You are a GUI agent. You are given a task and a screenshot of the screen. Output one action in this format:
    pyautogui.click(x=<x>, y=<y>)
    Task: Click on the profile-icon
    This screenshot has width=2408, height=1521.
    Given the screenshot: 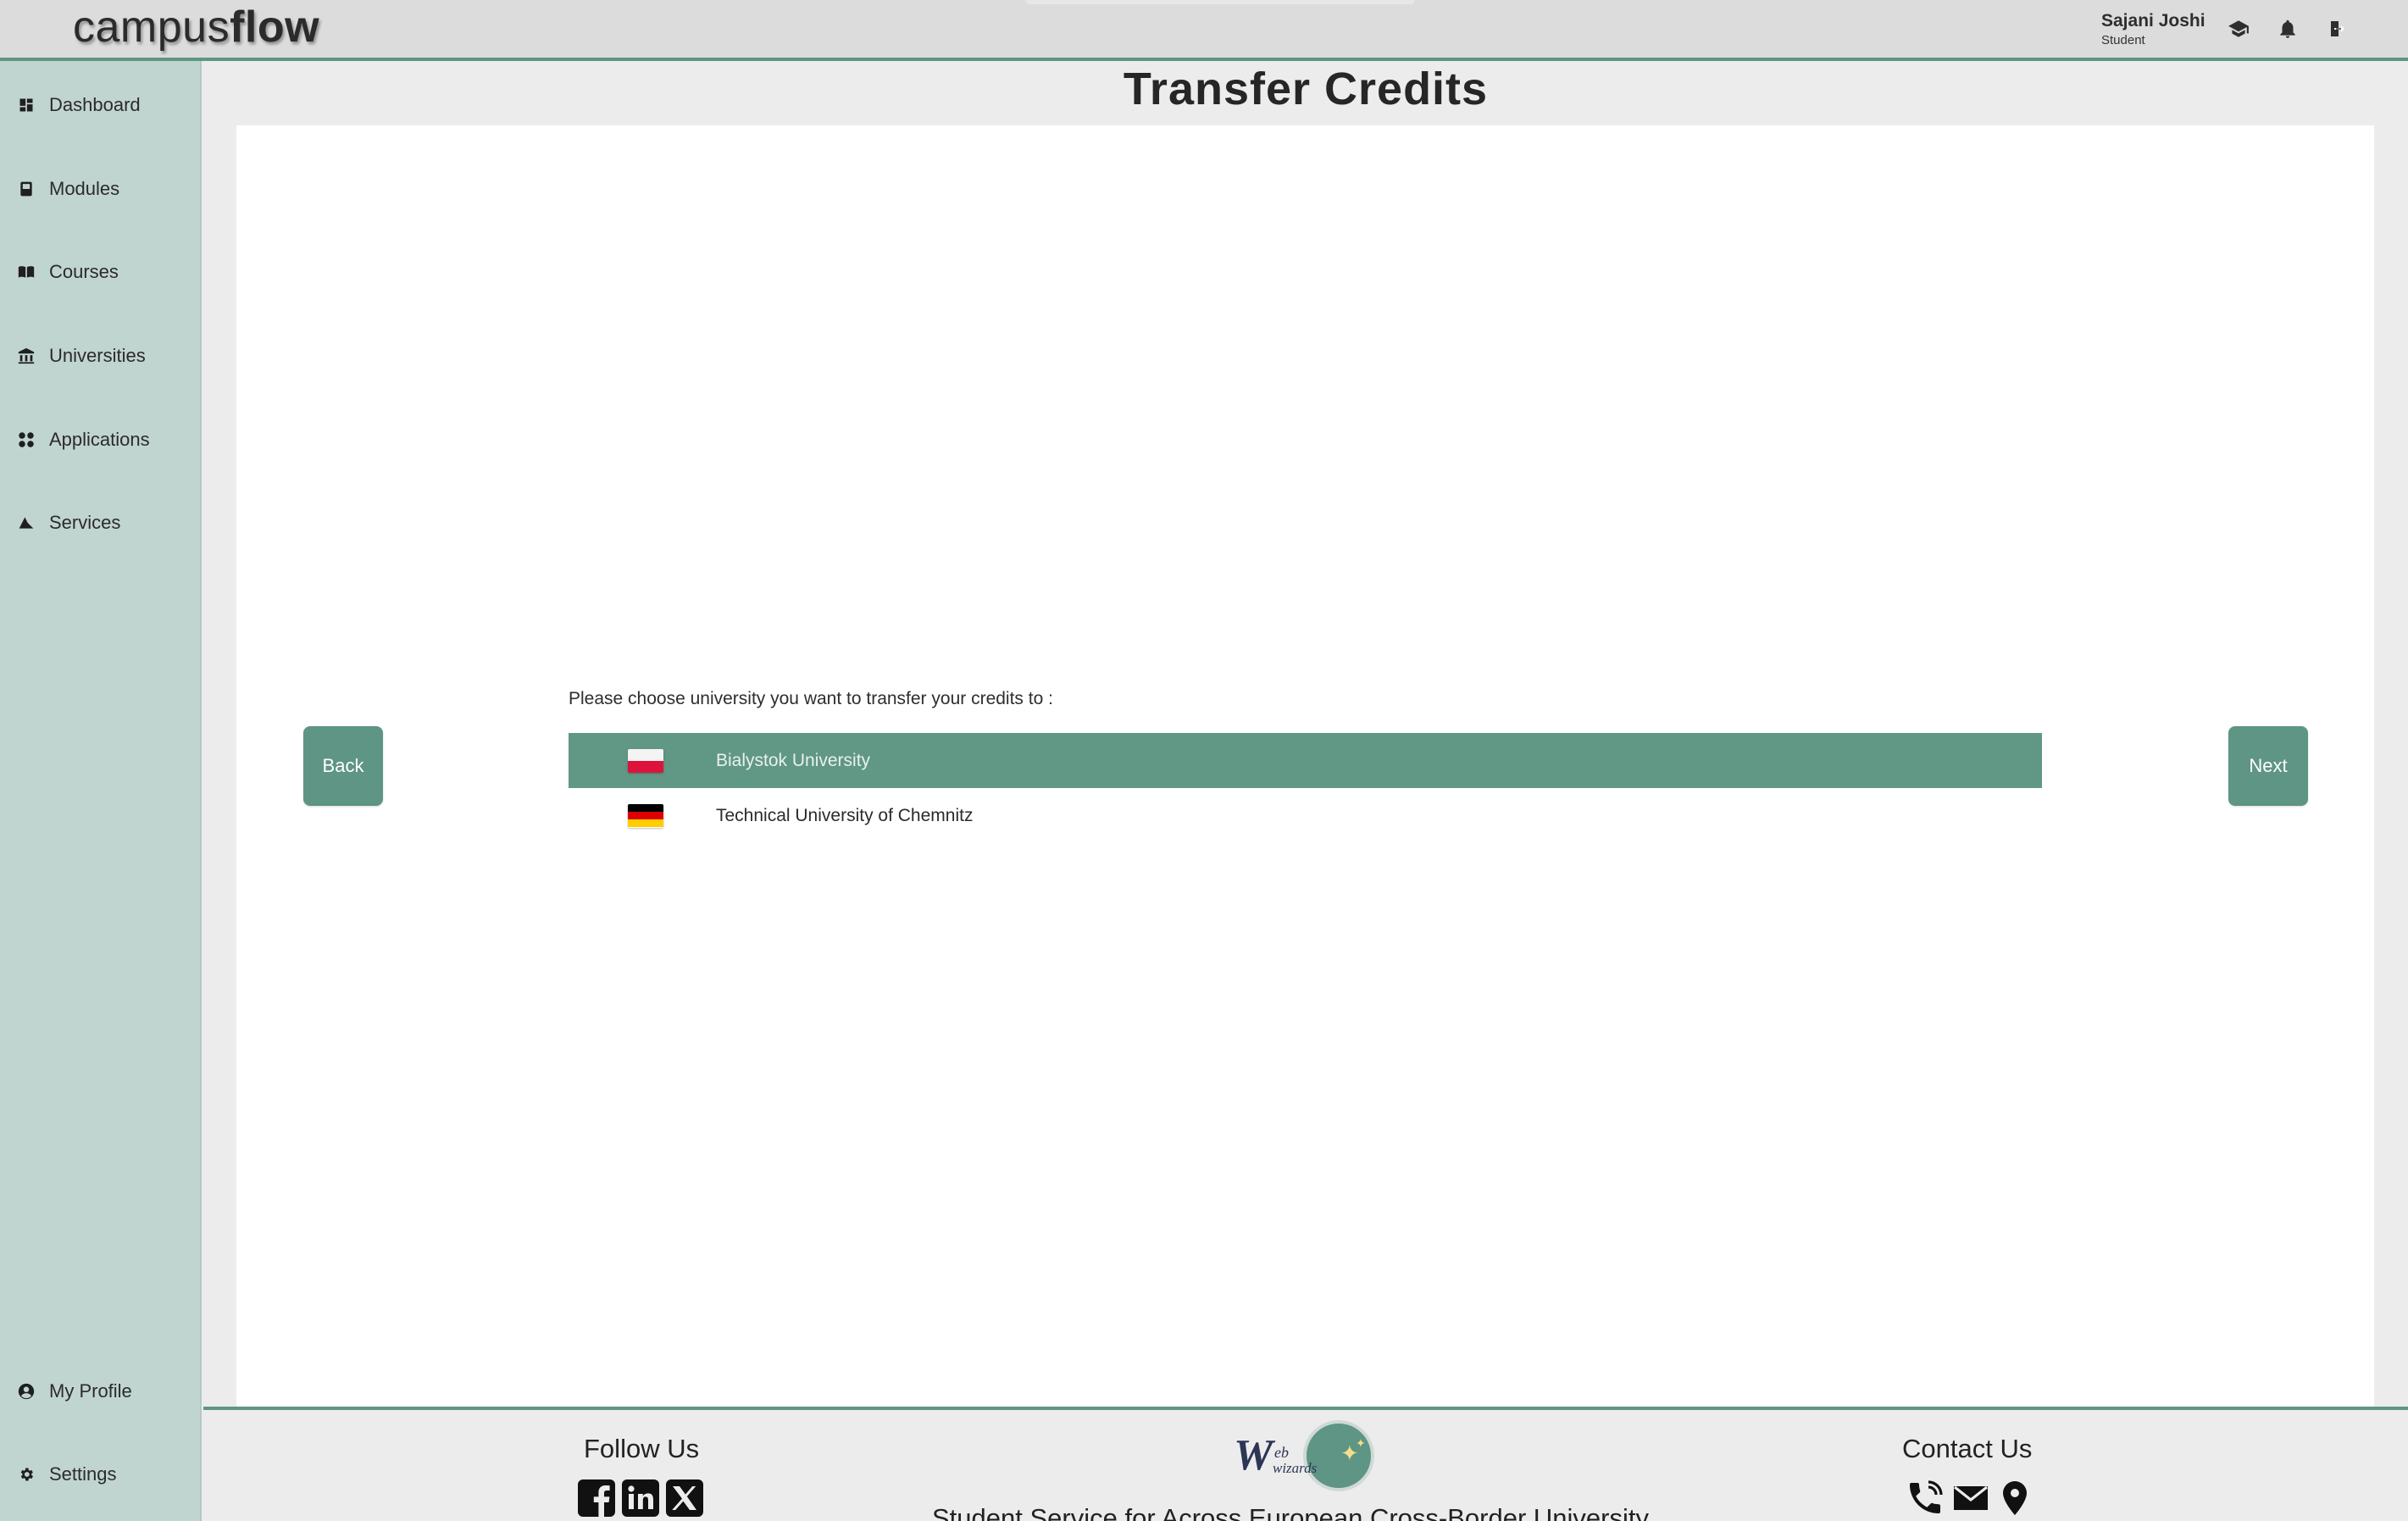 What is the action you would take?
    pyautogui.click(x=26, y=1391)
    